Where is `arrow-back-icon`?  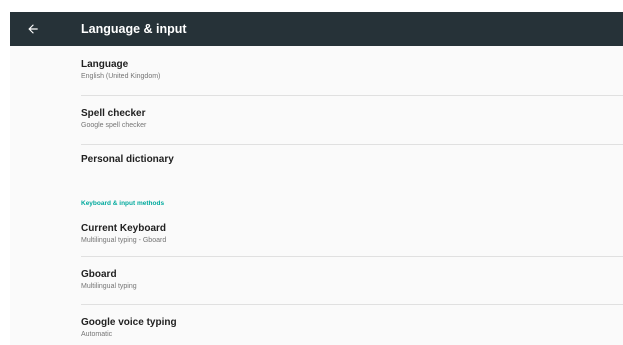
arrow-back-icon is located at coordinates (33, 29).